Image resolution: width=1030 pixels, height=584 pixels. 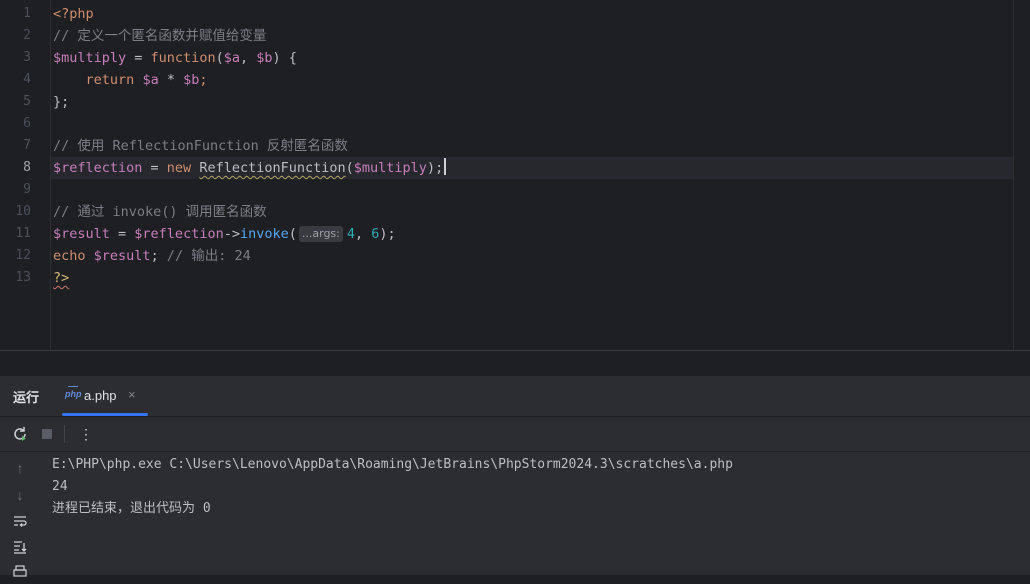 What do you see at coordinates (191, 80) in the screenshot?
I see `variable-token: $b` at bounding box center [191, 80].